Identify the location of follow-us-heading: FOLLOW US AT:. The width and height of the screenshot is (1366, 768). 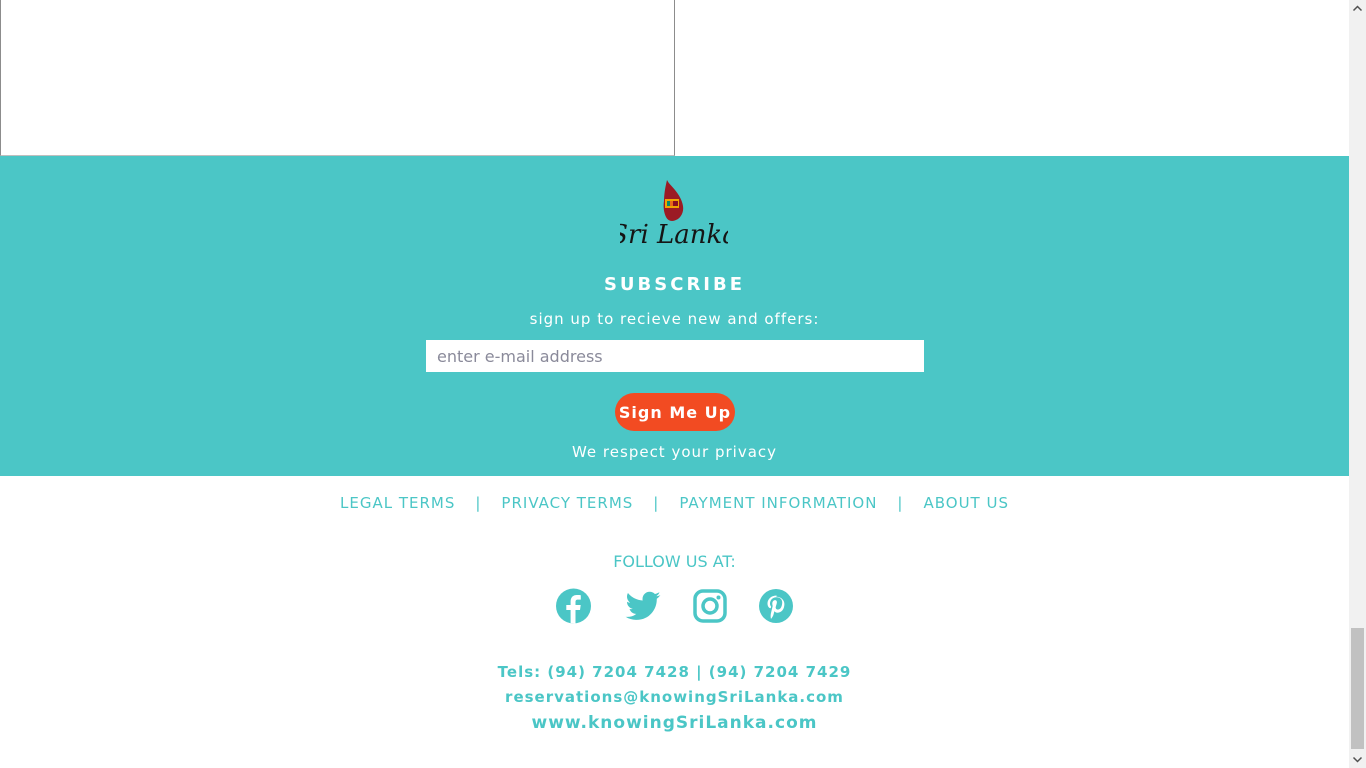
(674, 561).